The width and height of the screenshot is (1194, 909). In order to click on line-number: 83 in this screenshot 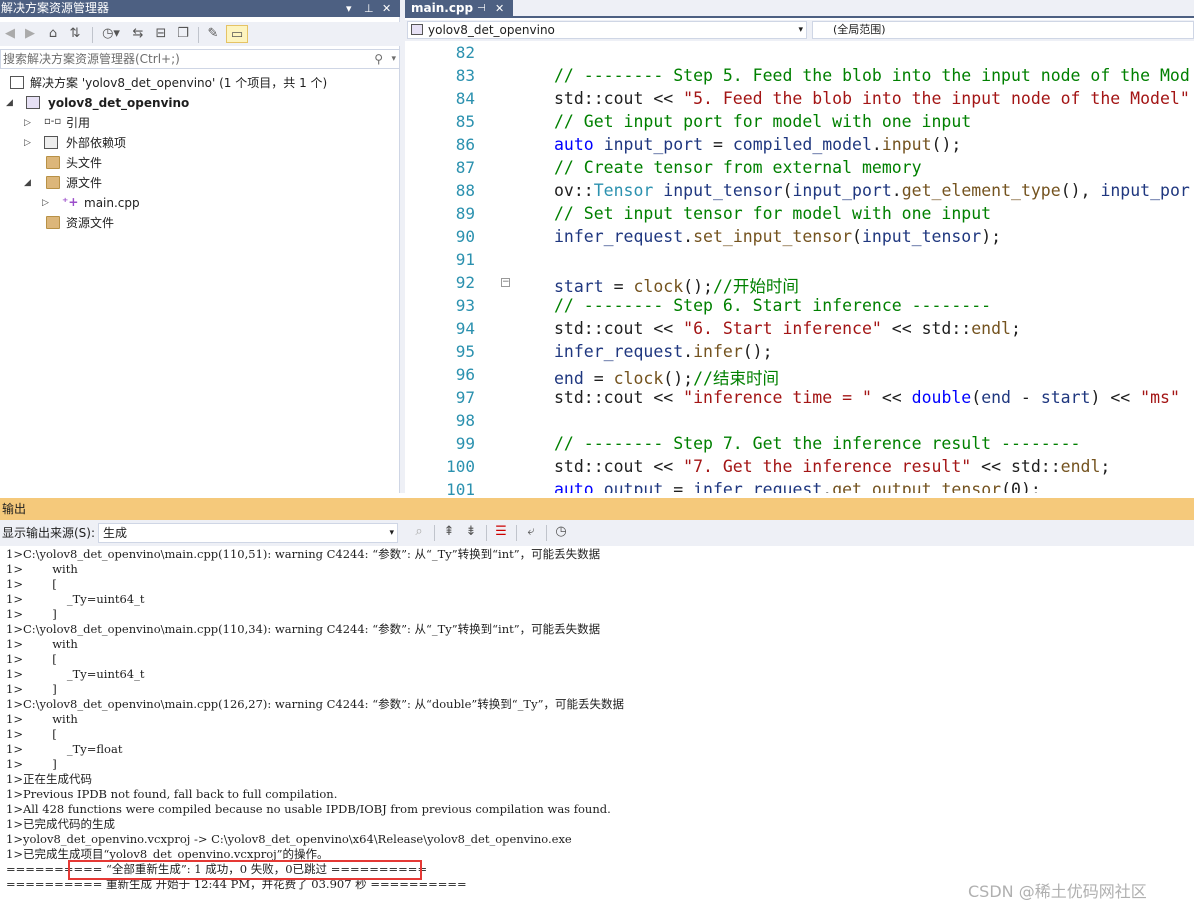, I will do `click(465, 75)`.